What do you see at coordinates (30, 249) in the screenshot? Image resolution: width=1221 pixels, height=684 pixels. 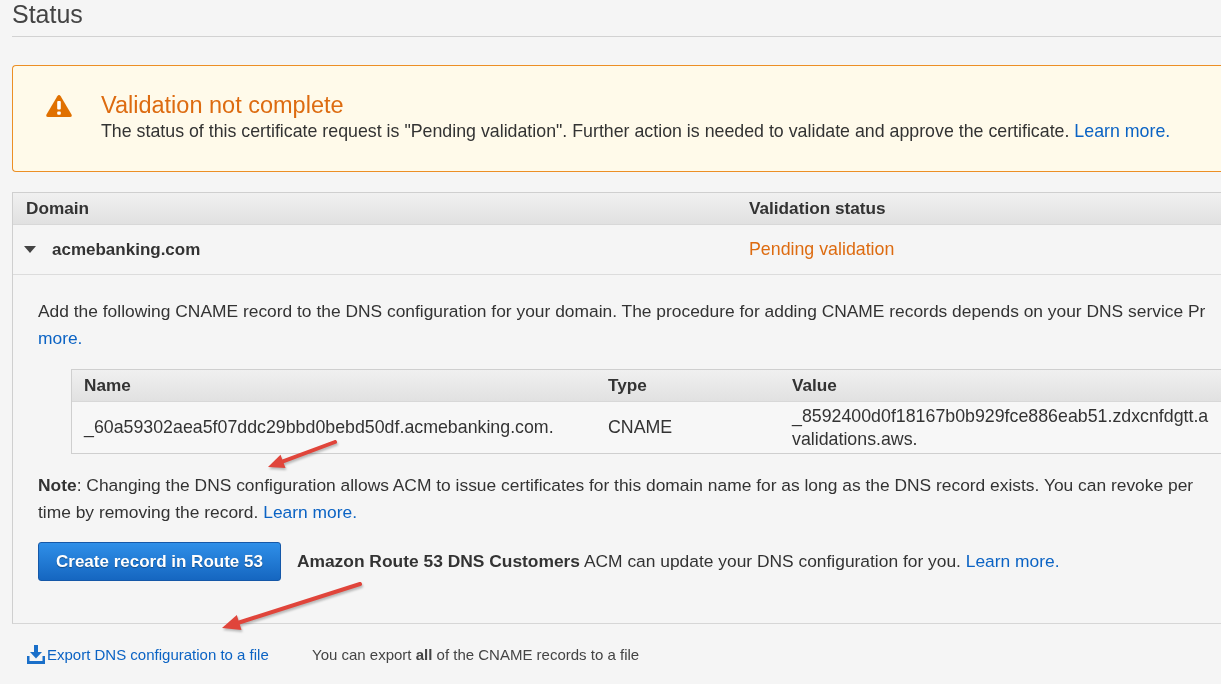 I see `caret-icon` at bounding box center [30, 249].